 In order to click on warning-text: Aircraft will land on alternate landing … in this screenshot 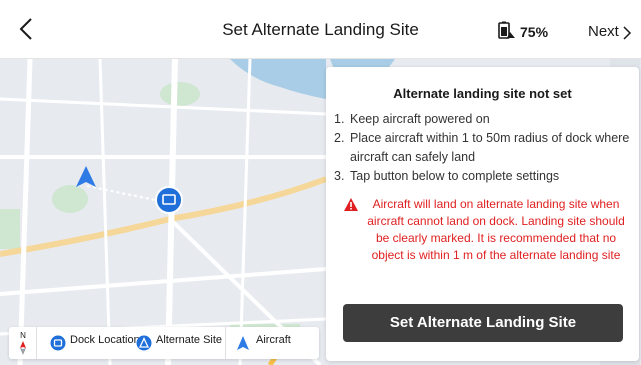, I will do `click(496, 229)`.